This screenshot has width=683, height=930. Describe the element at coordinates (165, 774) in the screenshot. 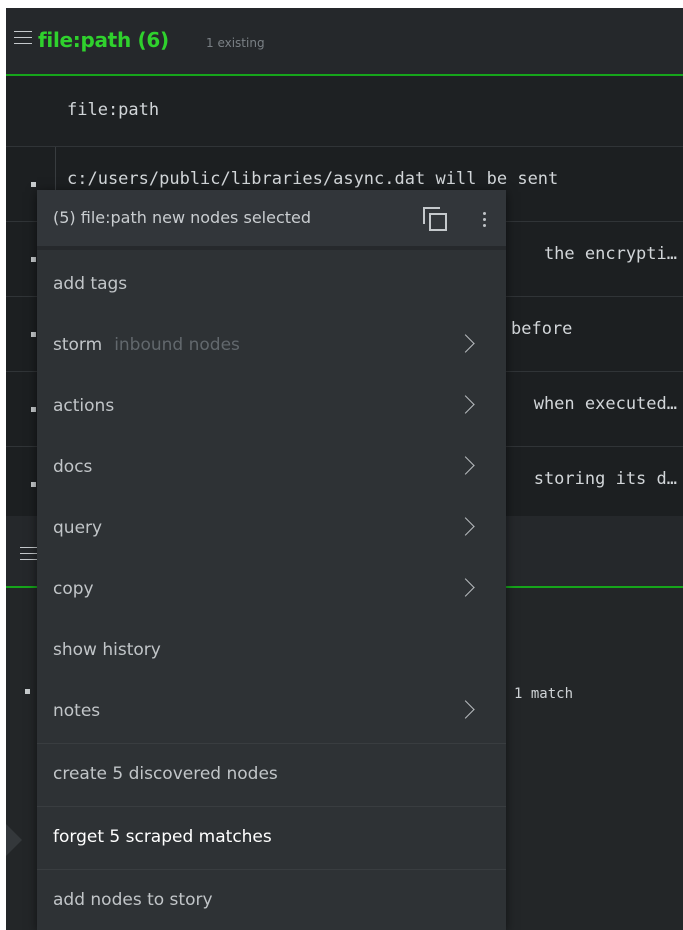

I see `menu-item-label: create 5 discovered nodes` at that location.